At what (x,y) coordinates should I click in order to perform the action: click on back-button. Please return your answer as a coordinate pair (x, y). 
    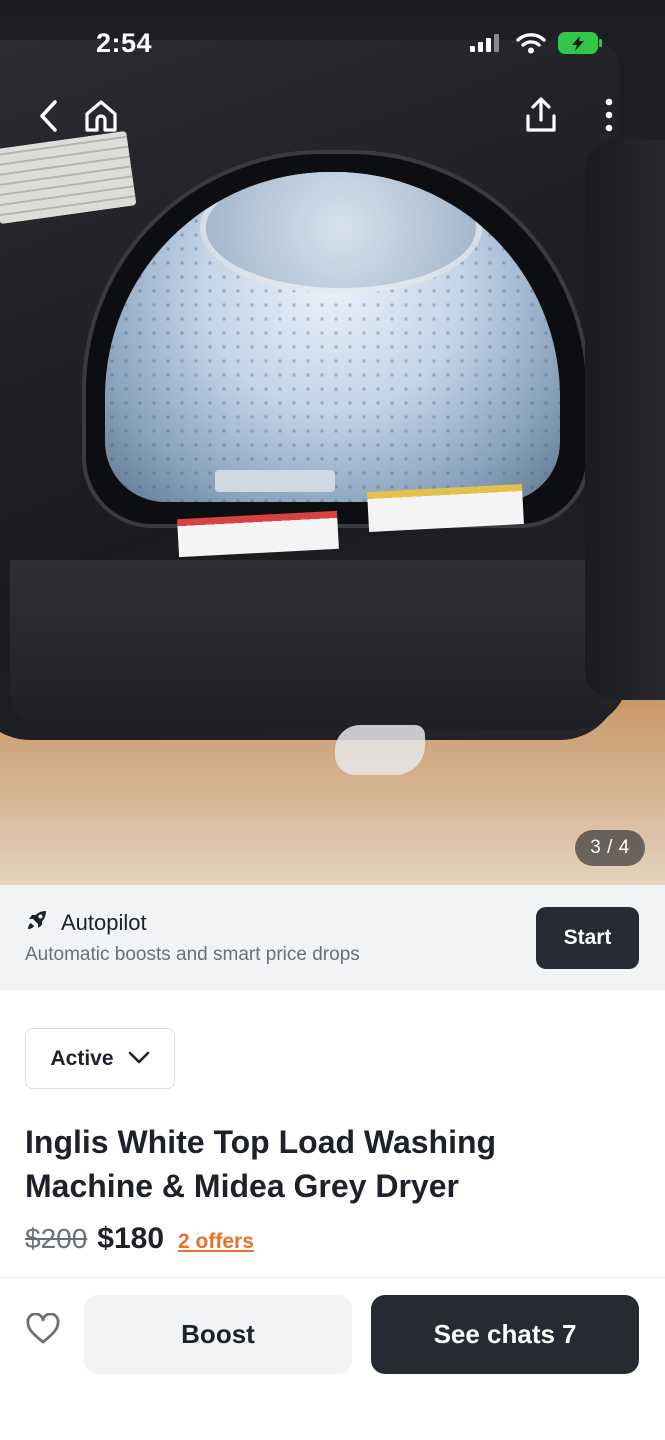
    Looking at the image, I should click on (49, 118).